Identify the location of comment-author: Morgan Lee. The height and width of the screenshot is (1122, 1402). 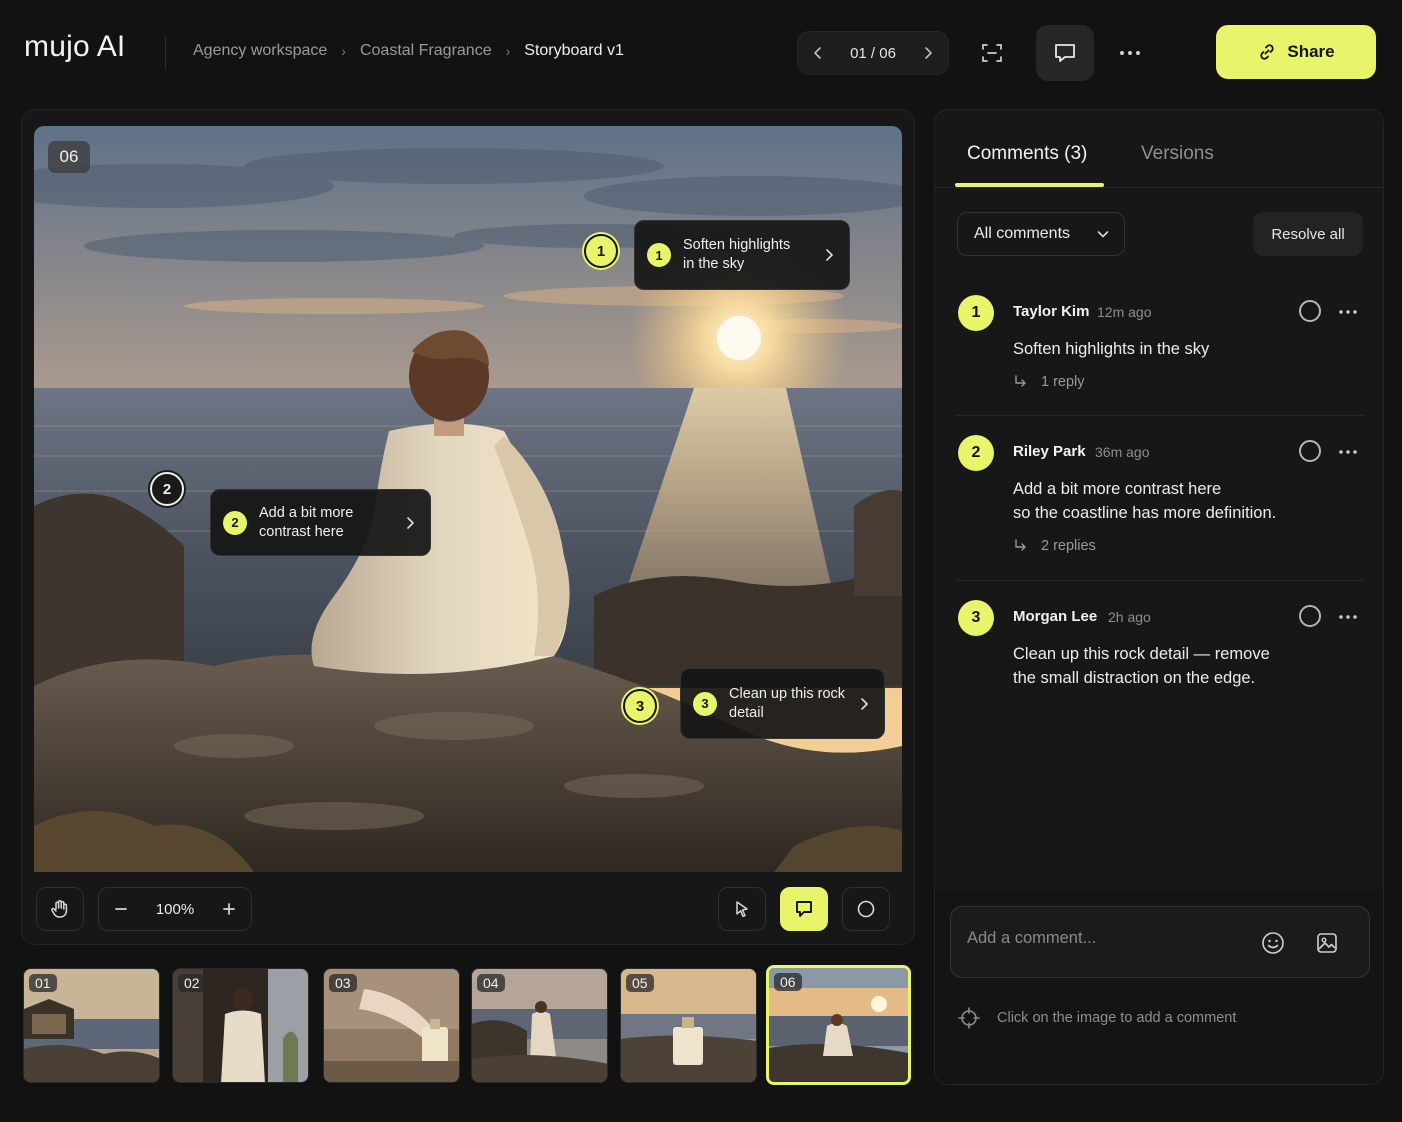
(1055, 616).